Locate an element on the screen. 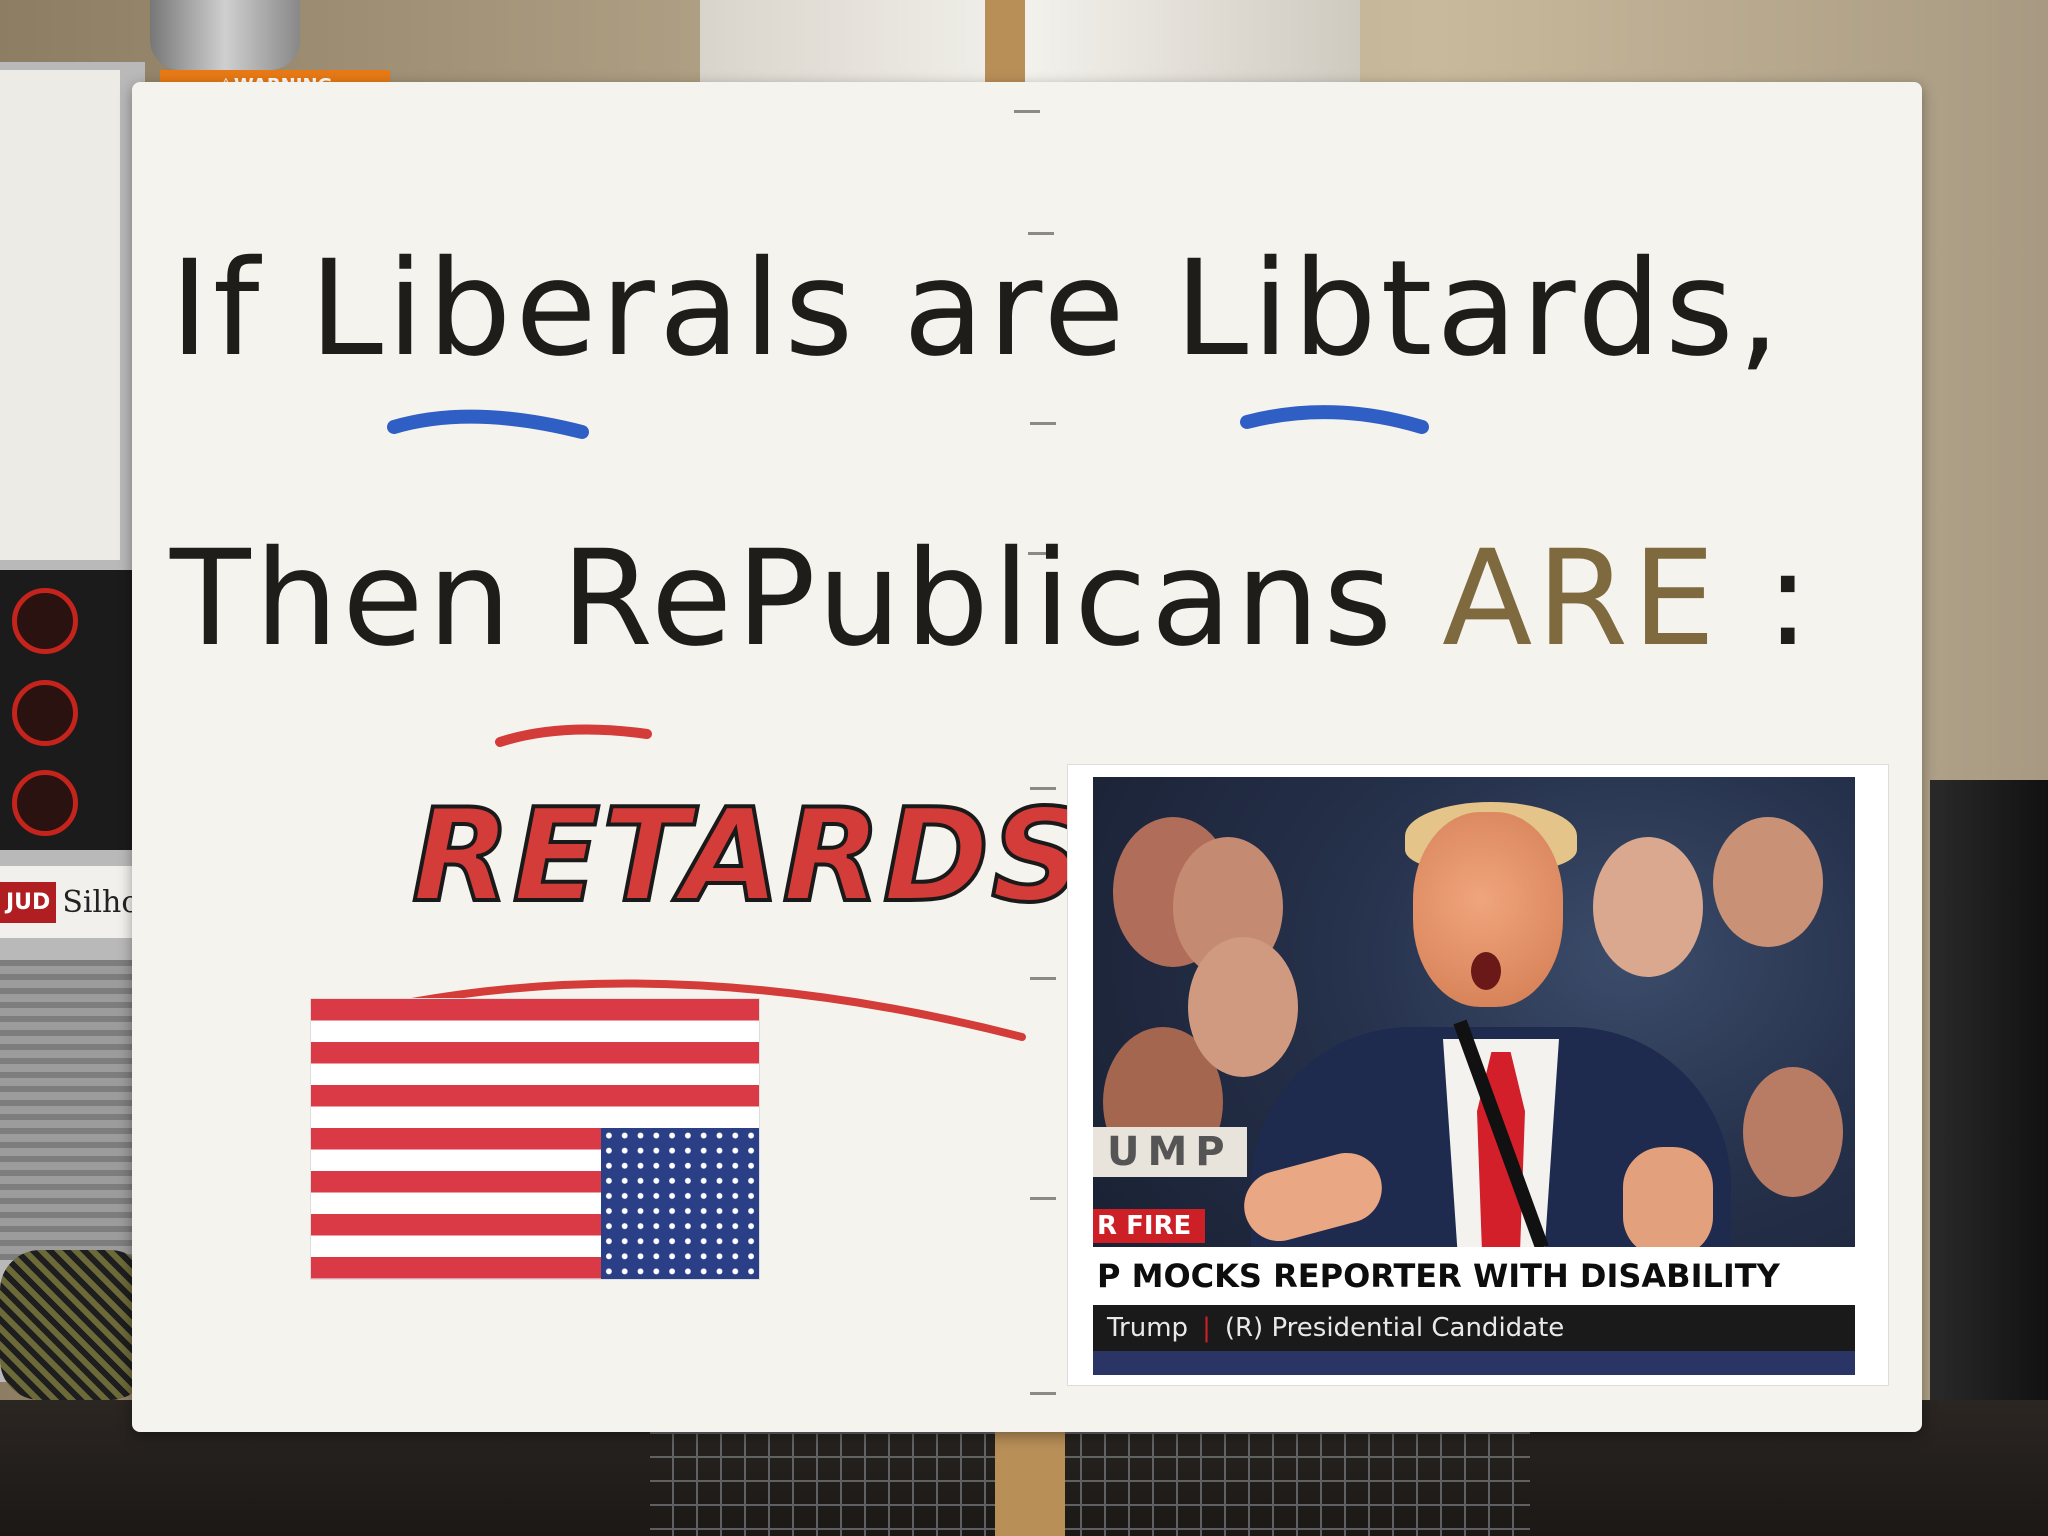  exercise-equipment is located at coordinates (1989, 1090).